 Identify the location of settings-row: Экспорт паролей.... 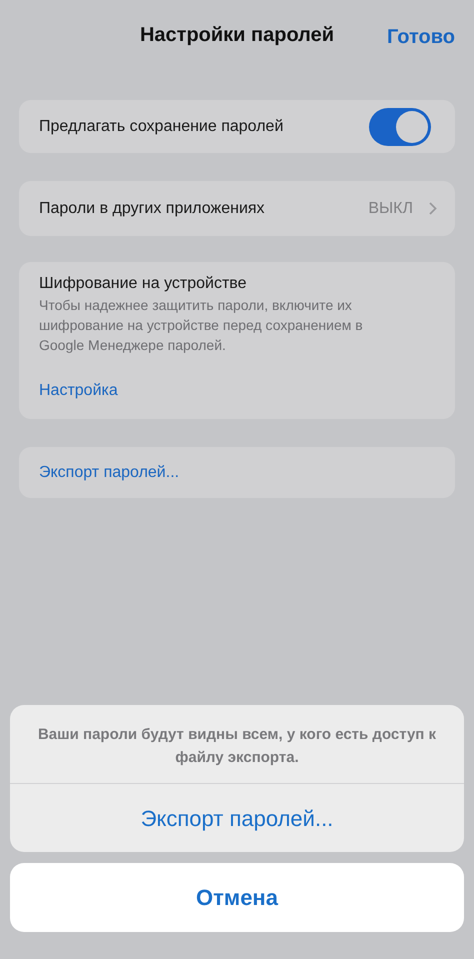
(237, 472).